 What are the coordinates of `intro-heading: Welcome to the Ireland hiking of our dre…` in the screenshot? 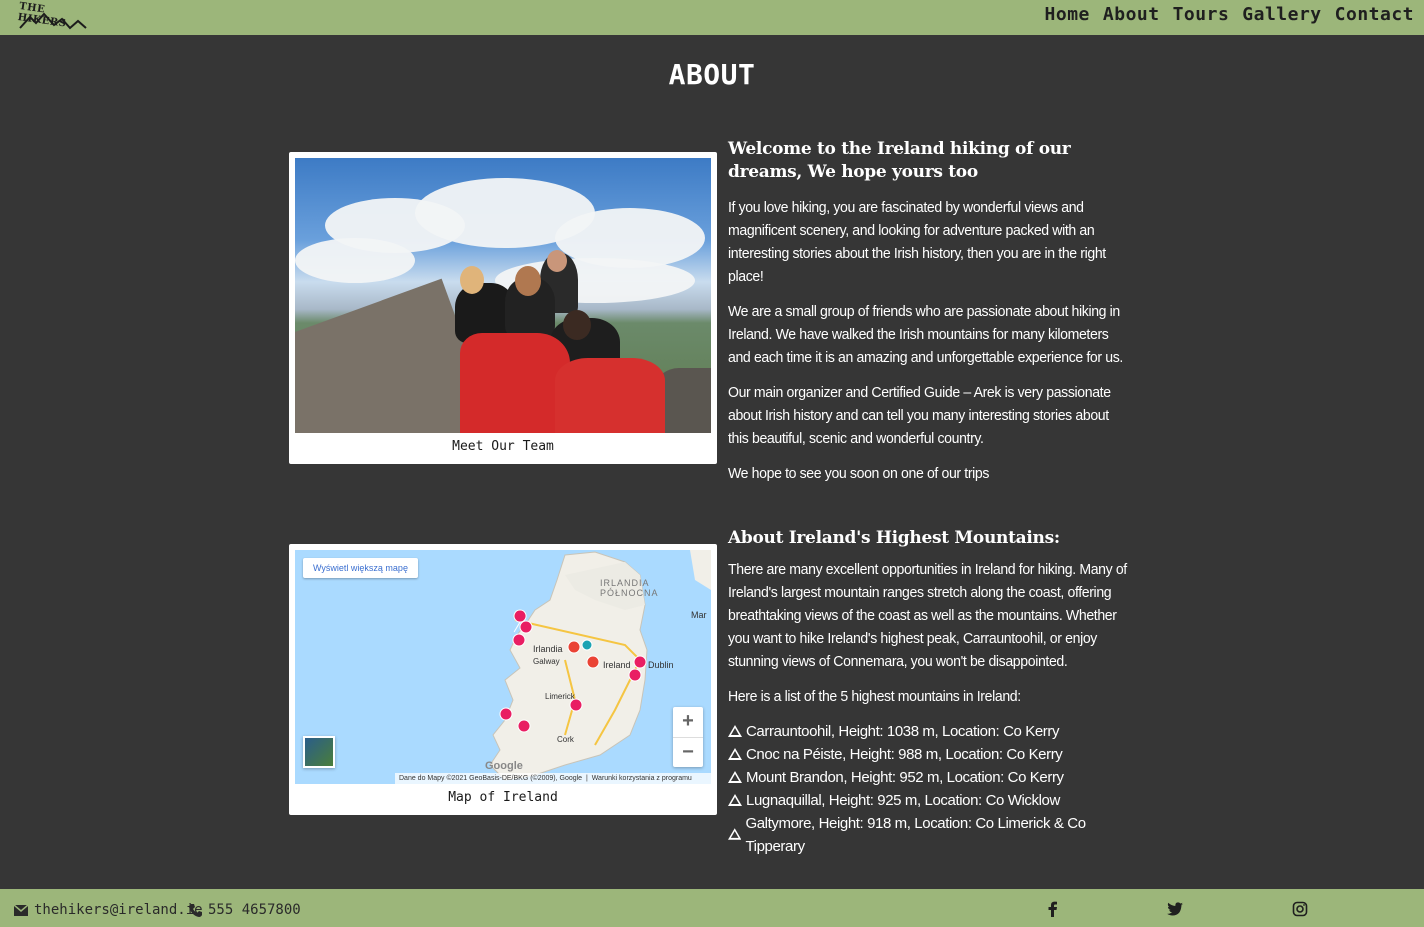 It's located at (899, 160).